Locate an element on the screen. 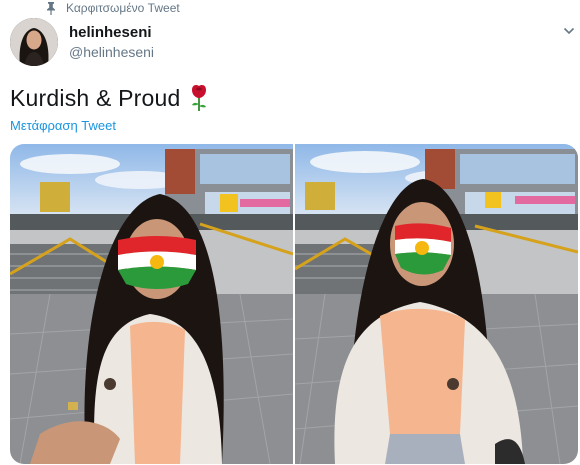  tweet-text-label: Kurdish & Proud is located at coordinates (95, 97).